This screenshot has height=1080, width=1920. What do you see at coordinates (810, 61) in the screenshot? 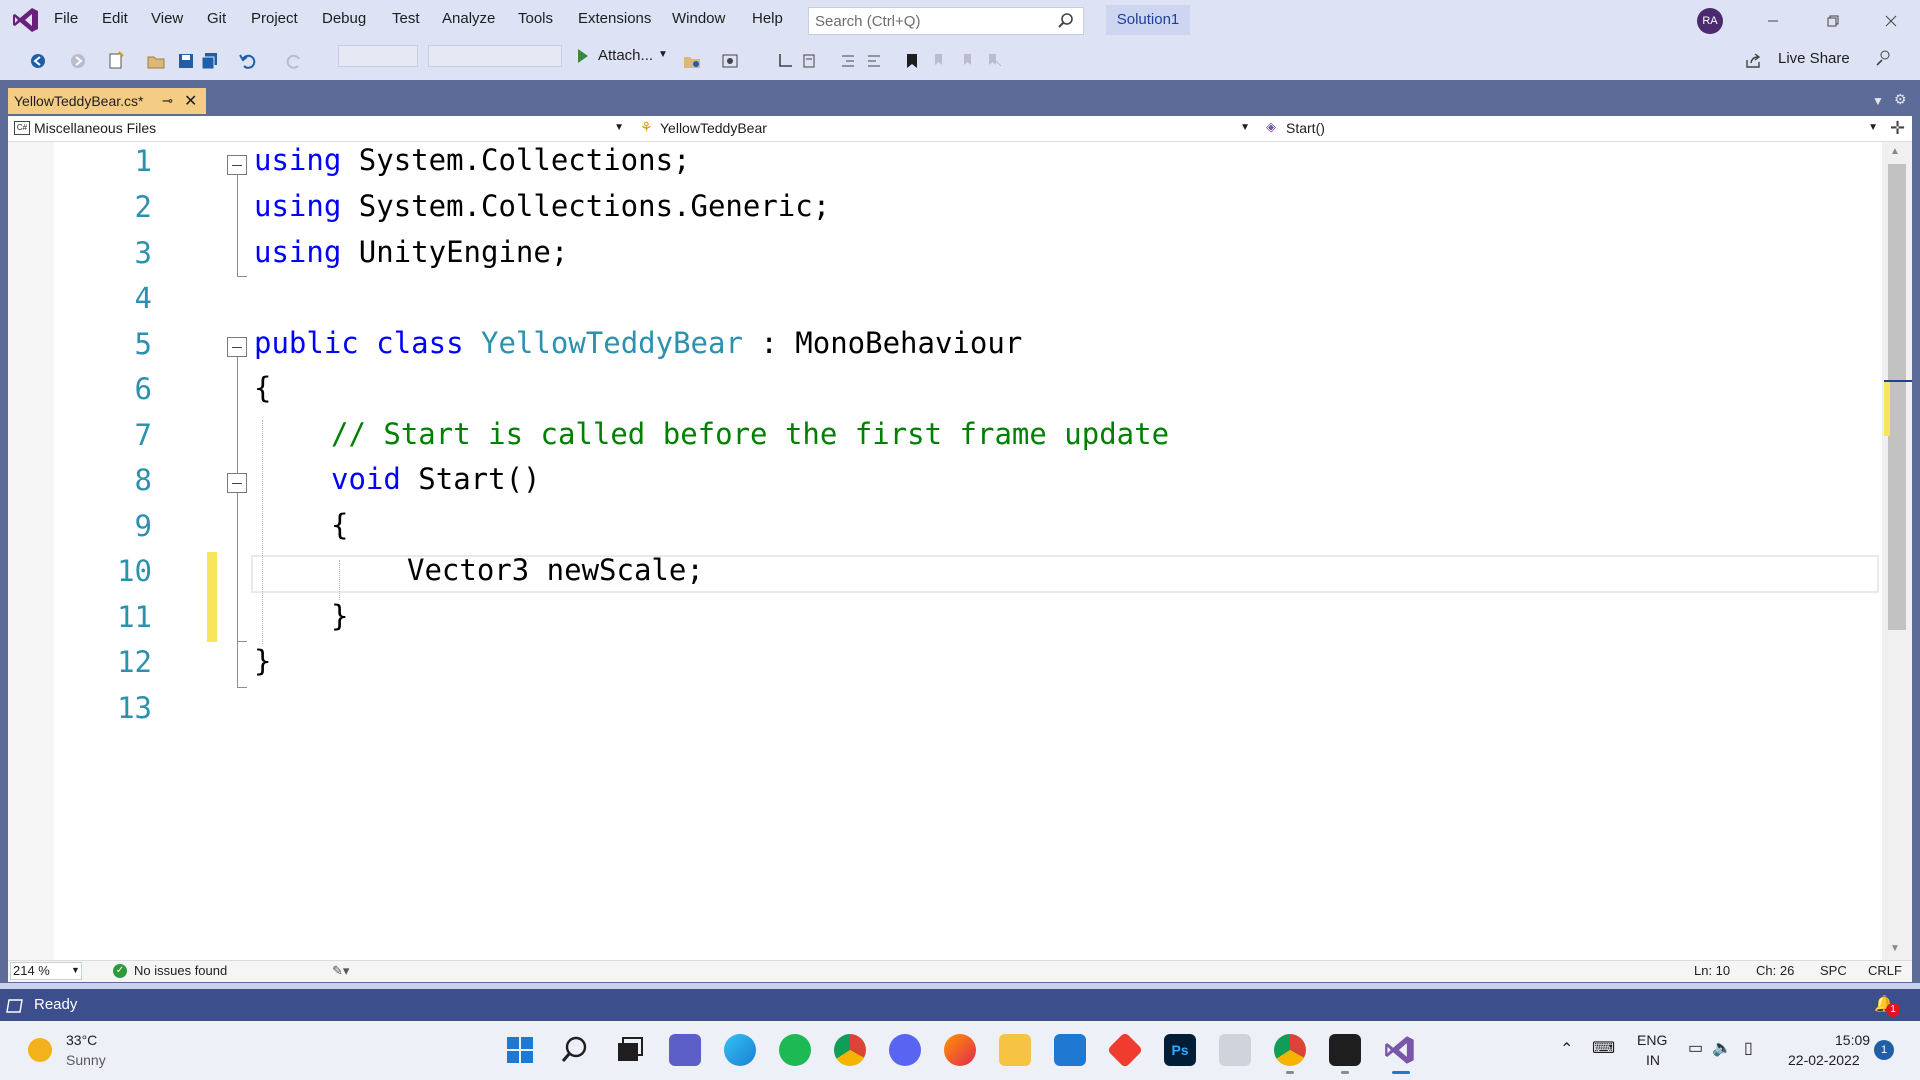
I see `step-over-icon` at bounding box center [810, 61].